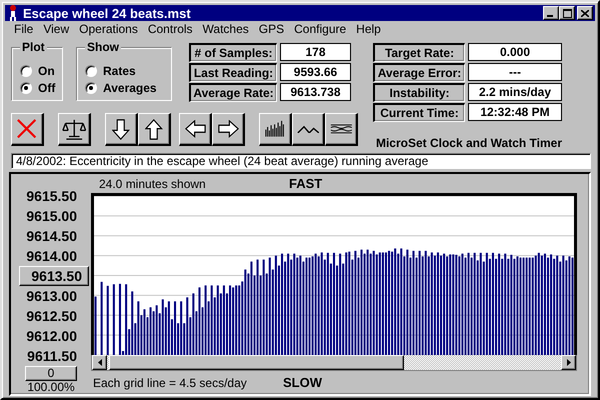  Describe the element at coordinates (170, 383) in the screenshot. I see `grid-scale-note: Each grid line = 4.5 secs/day` at that location.